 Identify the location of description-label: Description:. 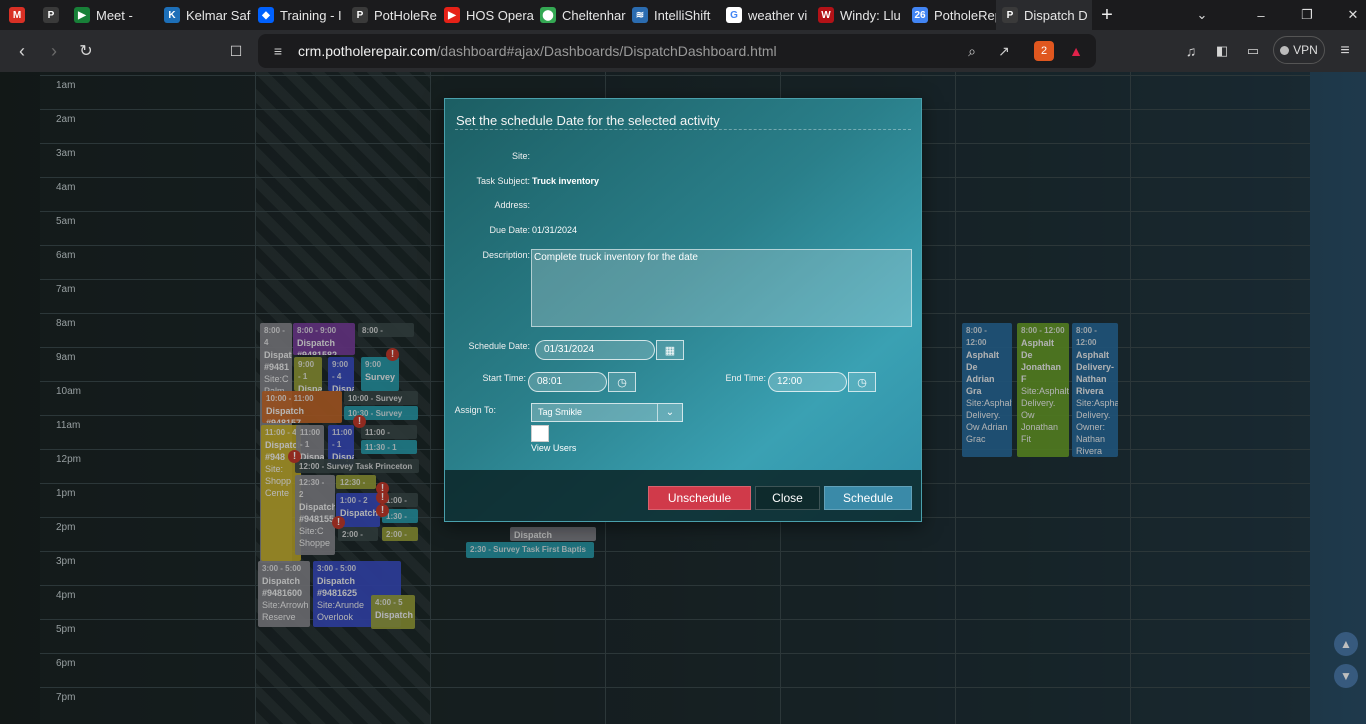
(506, 255).